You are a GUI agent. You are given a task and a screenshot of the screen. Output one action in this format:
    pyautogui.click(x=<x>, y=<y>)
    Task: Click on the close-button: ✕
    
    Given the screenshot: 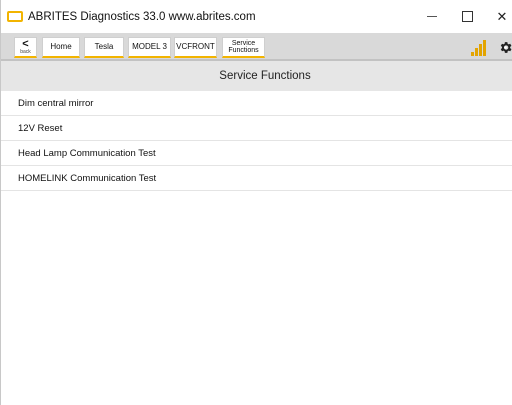 What is the action you would take?
    pyautogui.click(x=498, y=16)
    